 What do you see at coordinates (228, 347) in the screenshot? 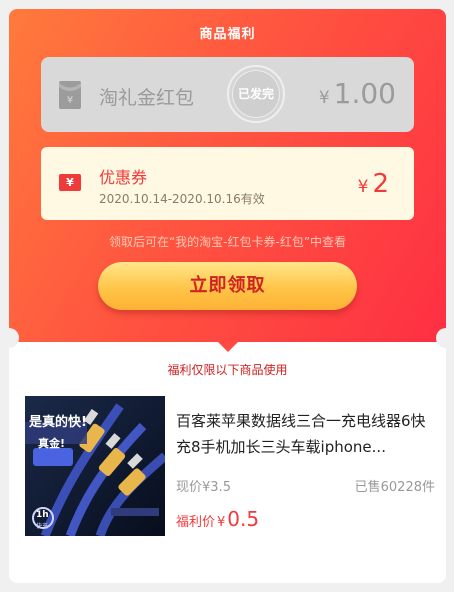
I see `pointer-arrow` at bounding box center [228, 347].